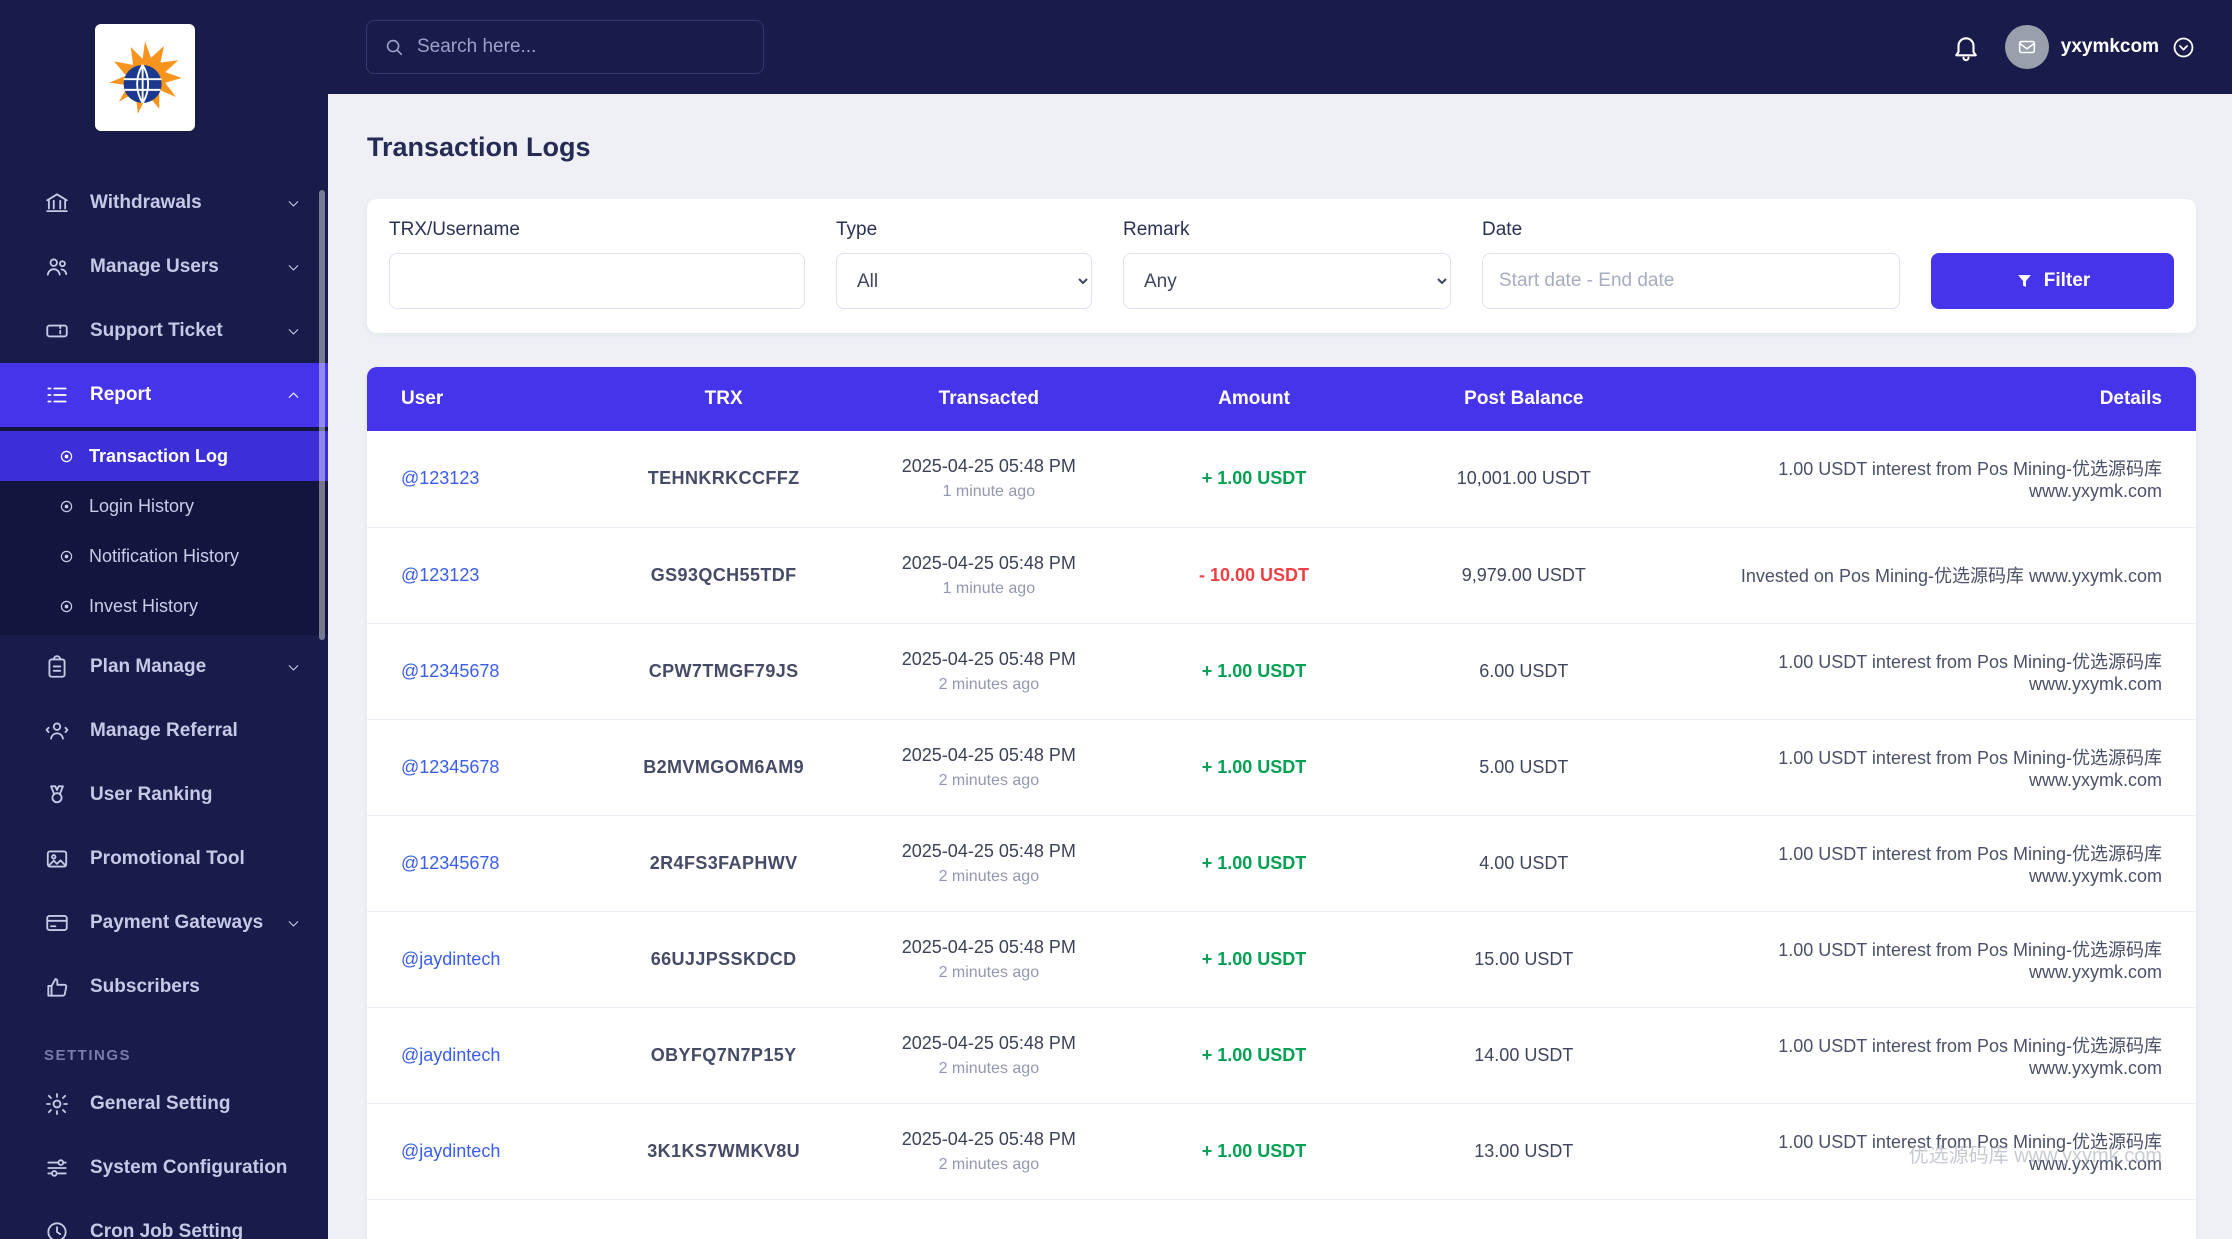 The width and height of the screenshot is (2232, 1239). Describe the element at coordinates (57, 1229) in the screenshot. I see `clock-icon` at that location.